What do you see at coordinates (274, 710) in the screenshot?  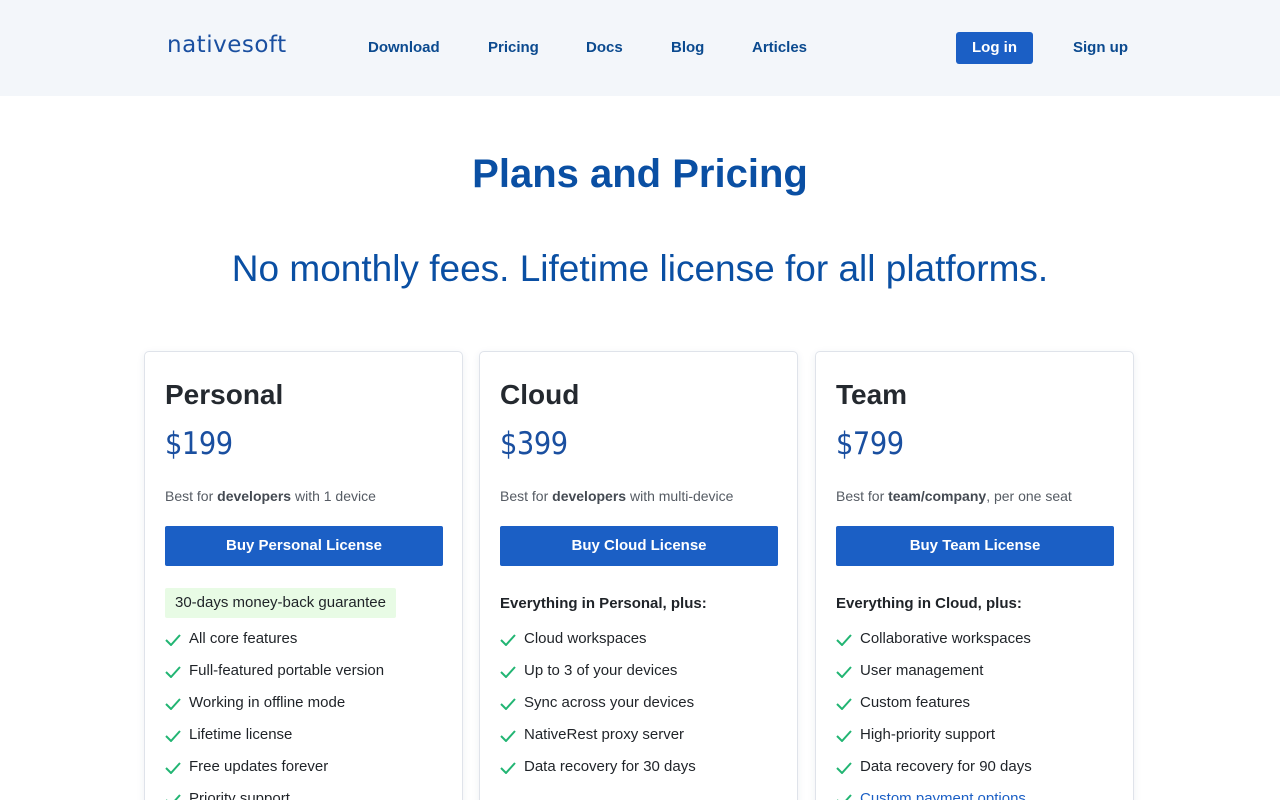 I see `feature-item: Working in offline mode` at bounding box center [274, 710].